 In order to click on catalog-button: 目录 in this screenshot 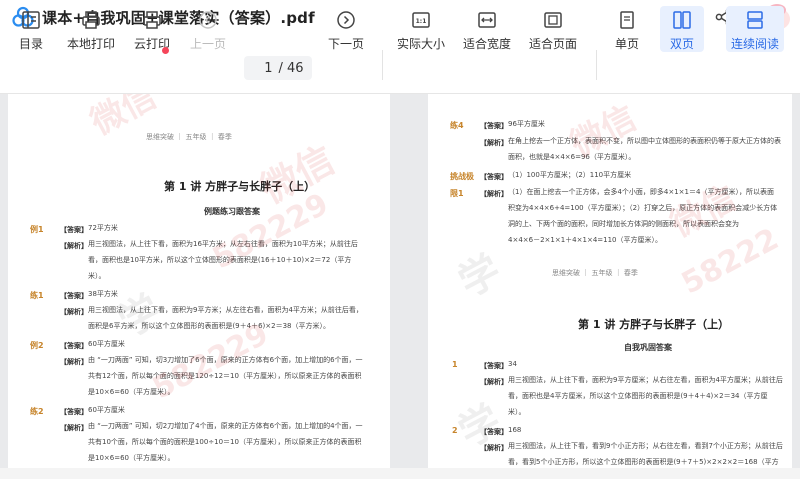, I will do `click(31, 29)`.